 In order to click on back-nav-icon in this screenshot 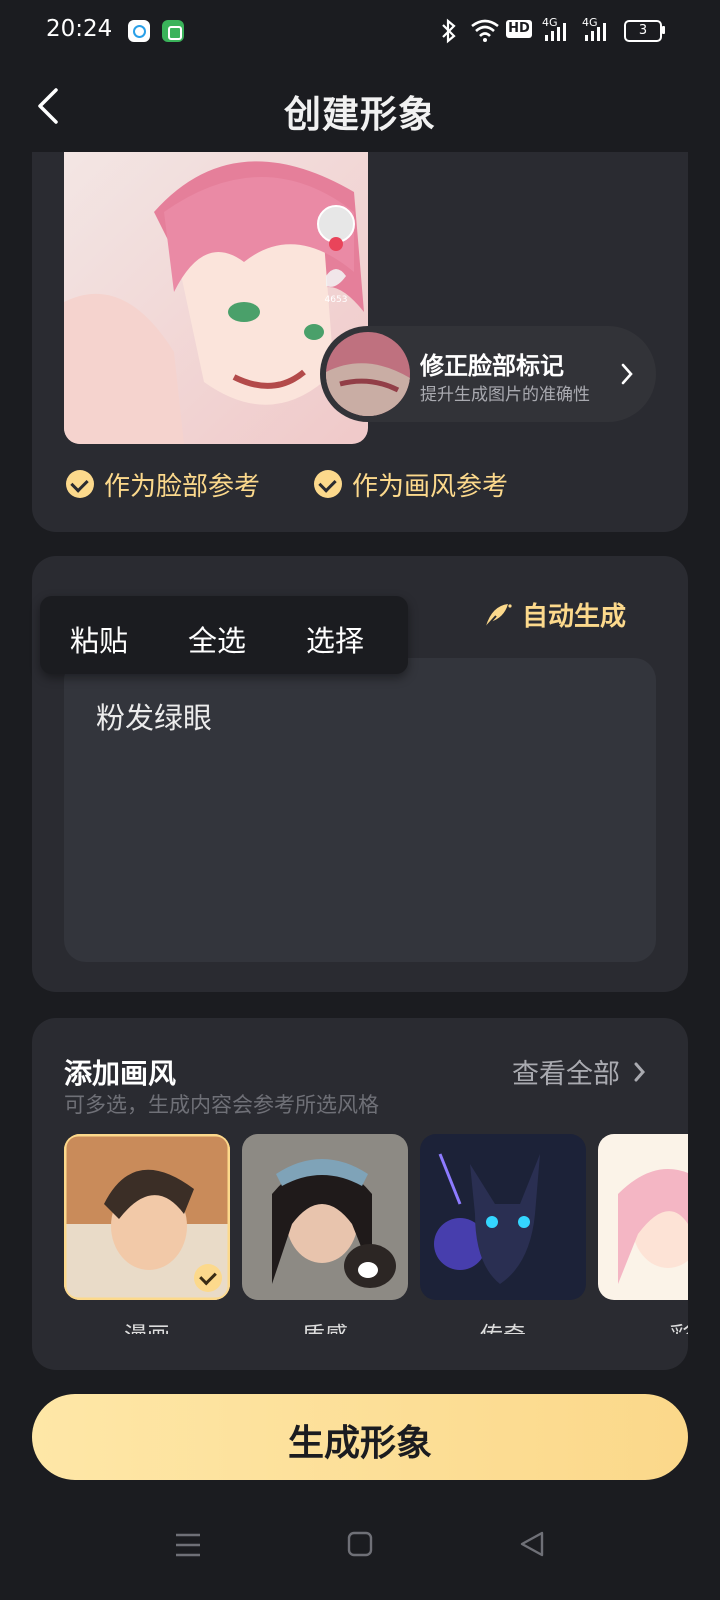, I will do `click(532, 1544)`.